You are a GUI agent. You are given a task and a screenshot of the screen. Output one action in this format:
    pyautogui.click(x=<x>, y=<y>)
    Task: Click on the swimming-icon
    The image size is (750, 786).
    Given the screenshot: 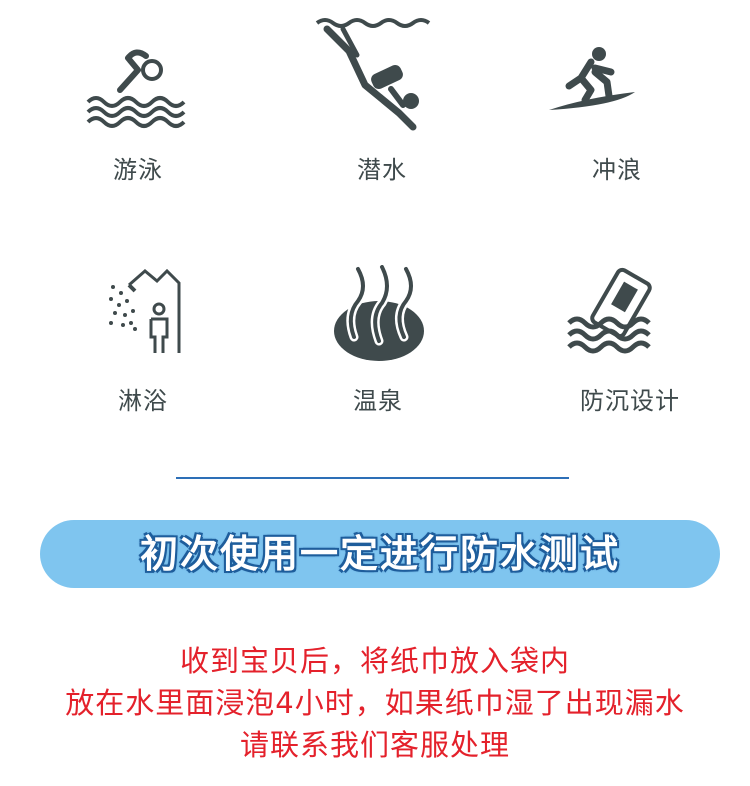 What is the action you would take?
    pyautogui.click(x=136, y=88)
    